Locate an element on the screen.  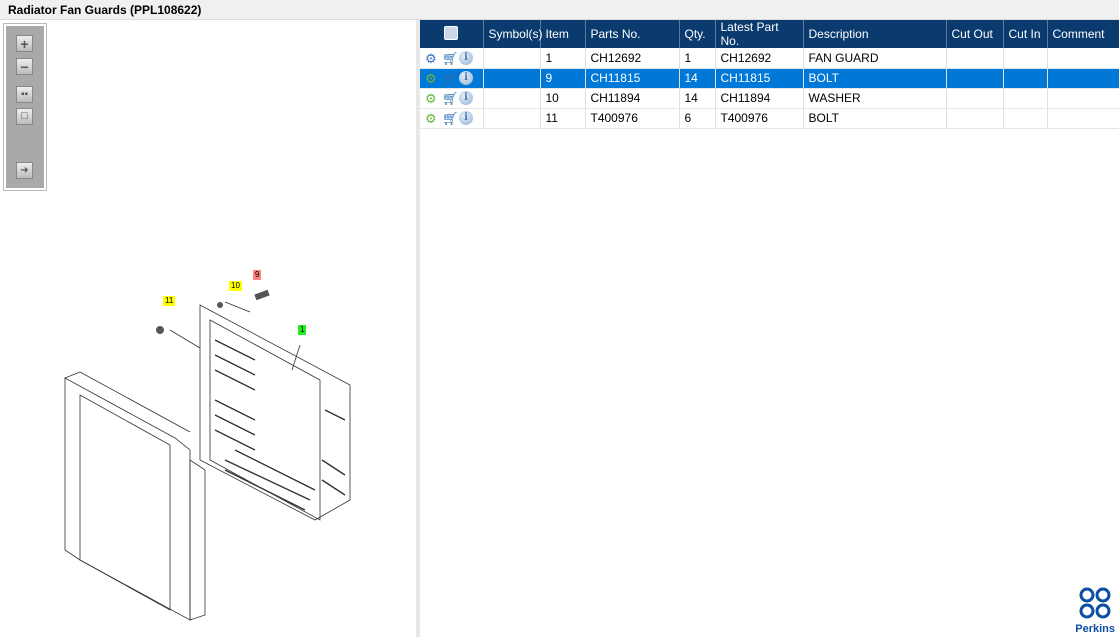
cell-parts-no: CH11815 is located at coordinates (632, 78).